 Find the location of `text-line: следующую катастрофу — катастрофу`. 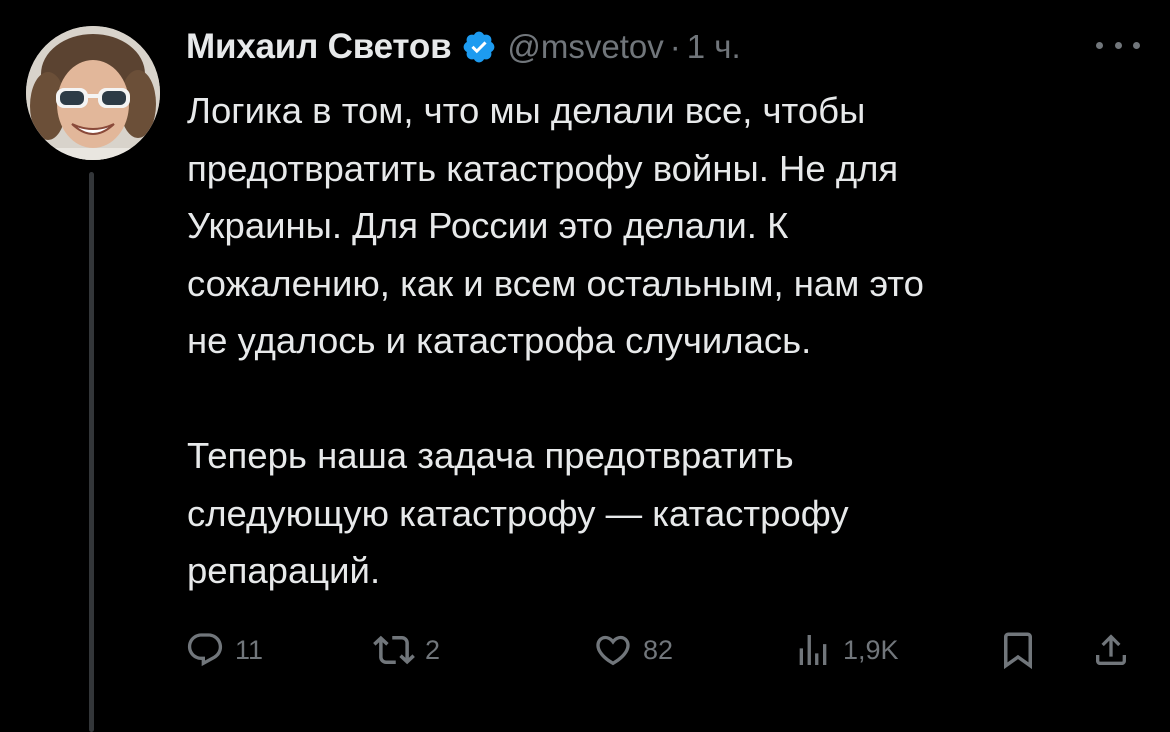

text-line: следующую катастрофу — катастрофу is located at coordinates (518, 513).